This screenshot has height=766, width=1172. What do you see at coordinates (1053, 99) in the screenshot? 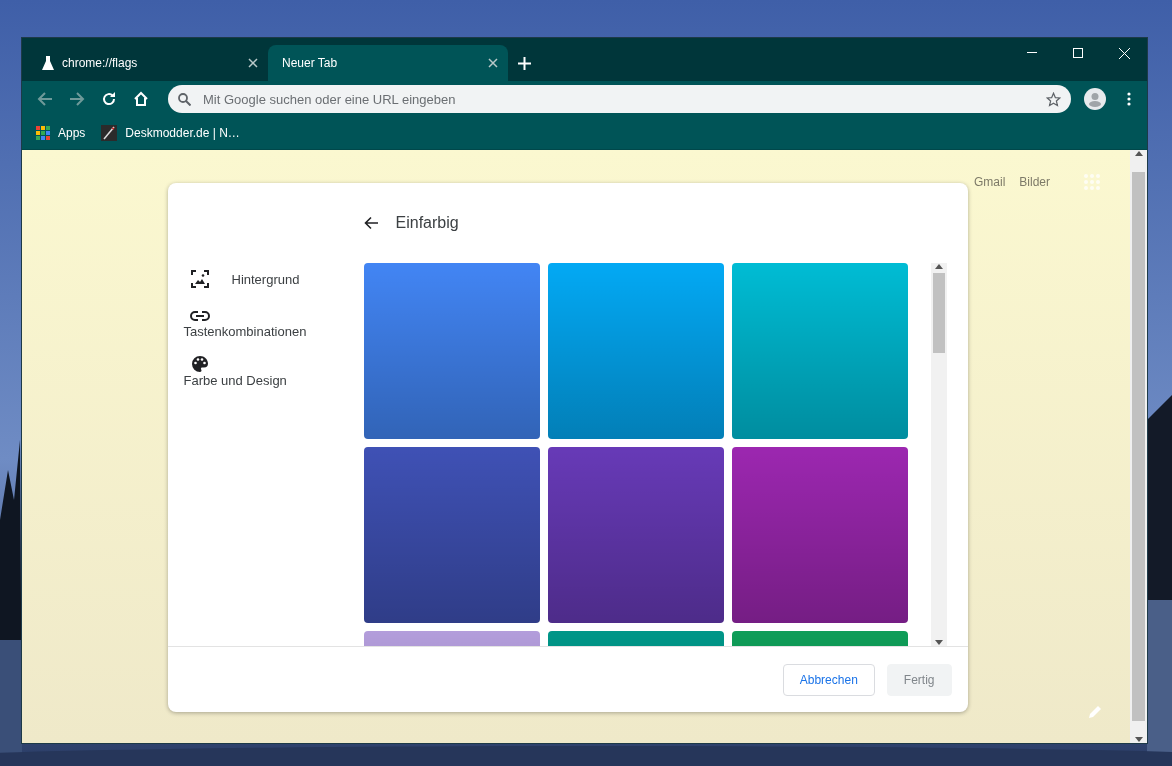
I see `star-icon` at bounding box center [1053, 99].